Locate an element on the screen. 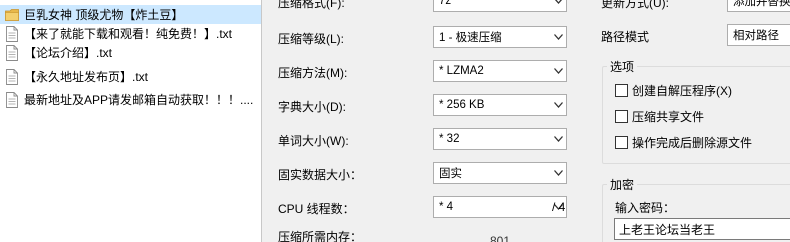 This screenshot has width=790, height=242. file-list-item: 巨乳女神 顶级尤物【炸土豆】 is located at coordinates (130, 14).